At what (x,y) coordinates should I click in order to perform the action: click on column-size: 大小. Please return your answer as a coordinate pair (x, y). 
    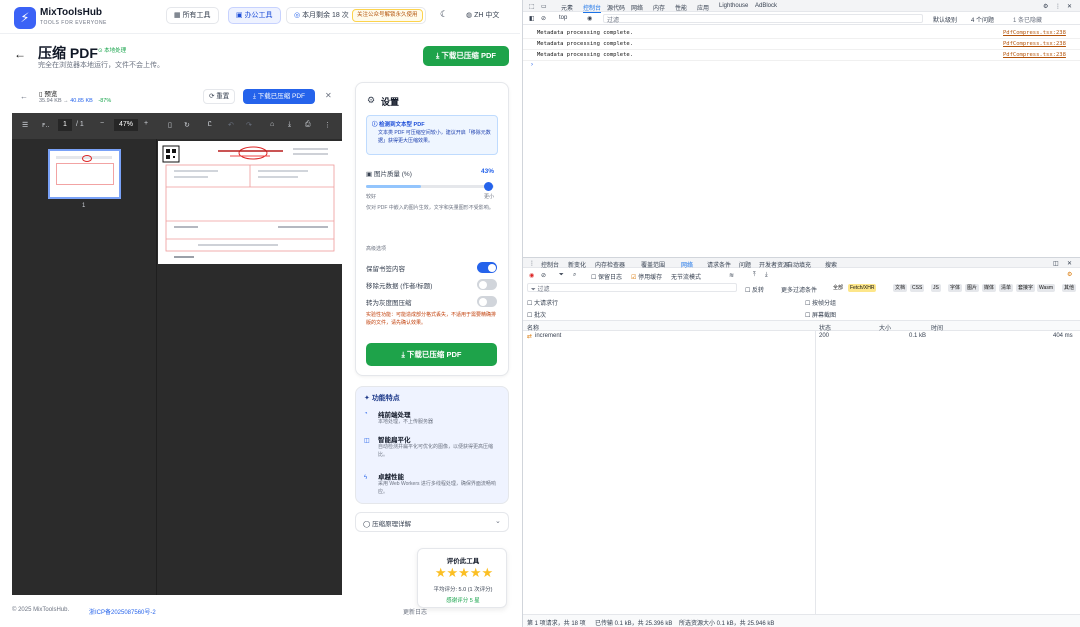
    Looking at the image, I should click on (885, 327).